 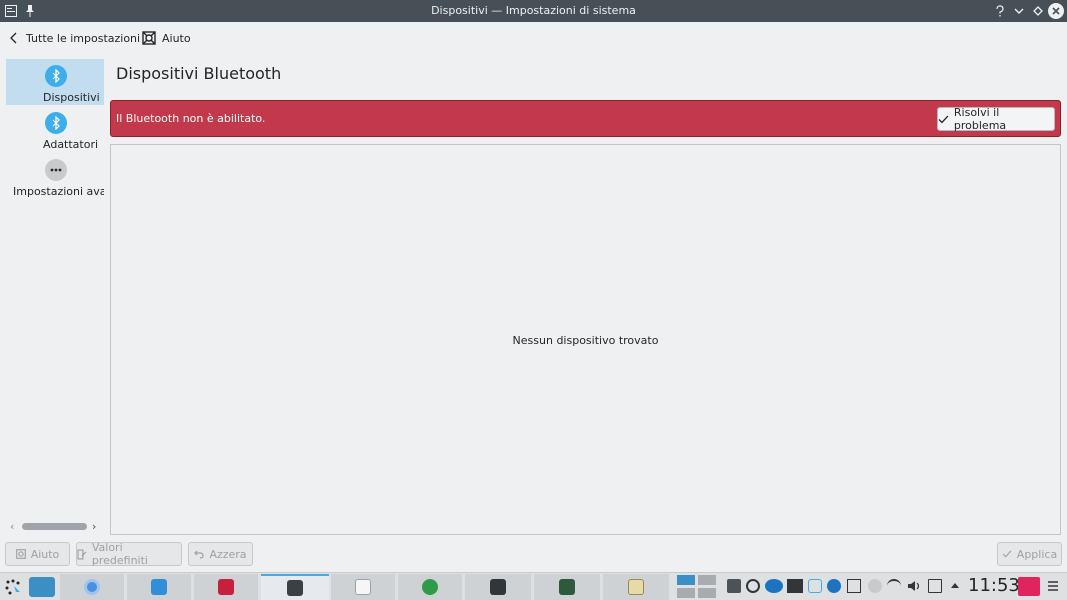 What do you see at coordinates (1037, 554) in the screenshot?
I see `apply-label: Applica` at bounding box center [1037, 554].